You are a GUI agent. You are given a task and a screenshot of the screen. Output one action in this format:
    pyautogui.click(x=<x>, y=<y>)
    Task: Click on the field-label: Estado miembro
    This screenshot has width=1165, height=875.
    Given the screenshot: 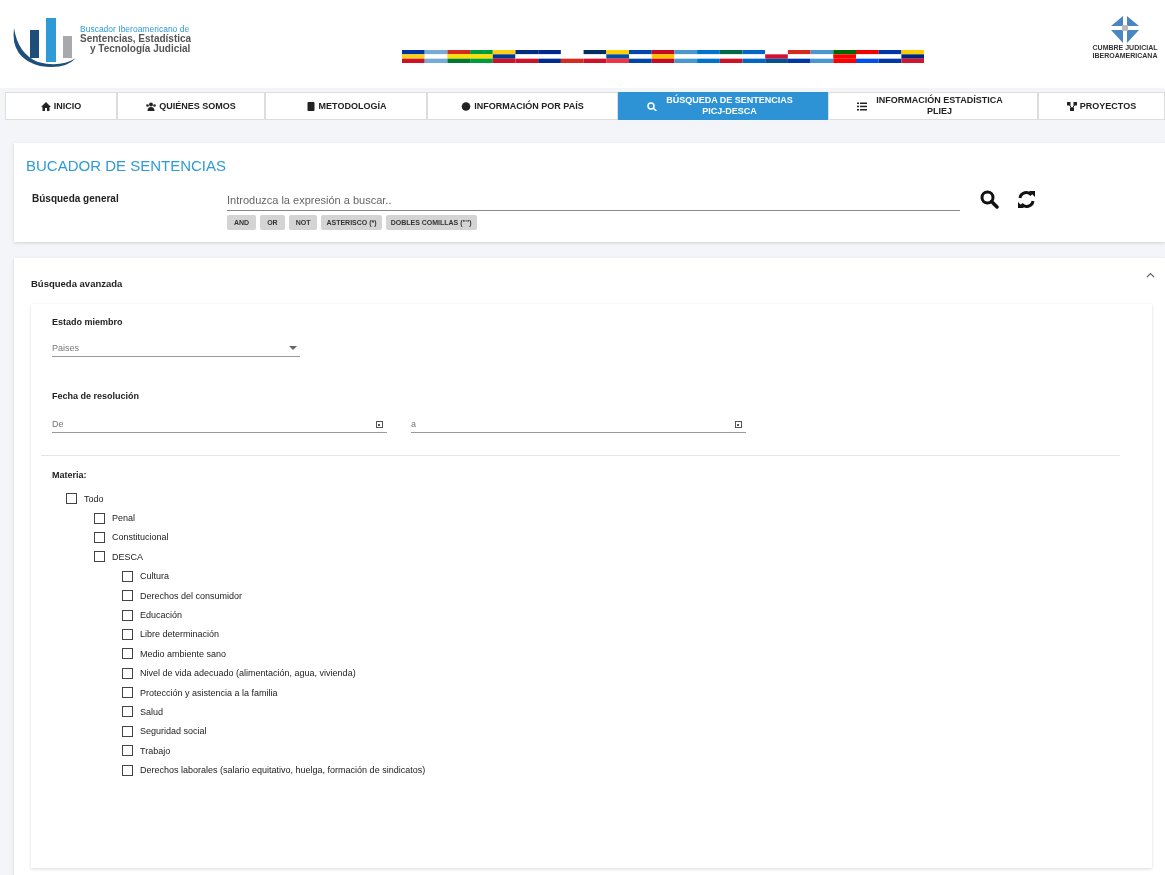 What is the action you would take?
    pyautogui.click(x=88, y=322)
    